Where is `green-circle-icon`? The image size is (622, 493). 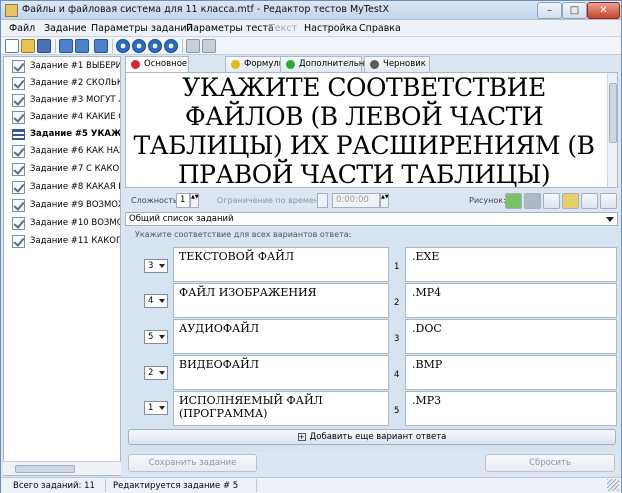
green-circle-icon is located at coordinates (290, 64).